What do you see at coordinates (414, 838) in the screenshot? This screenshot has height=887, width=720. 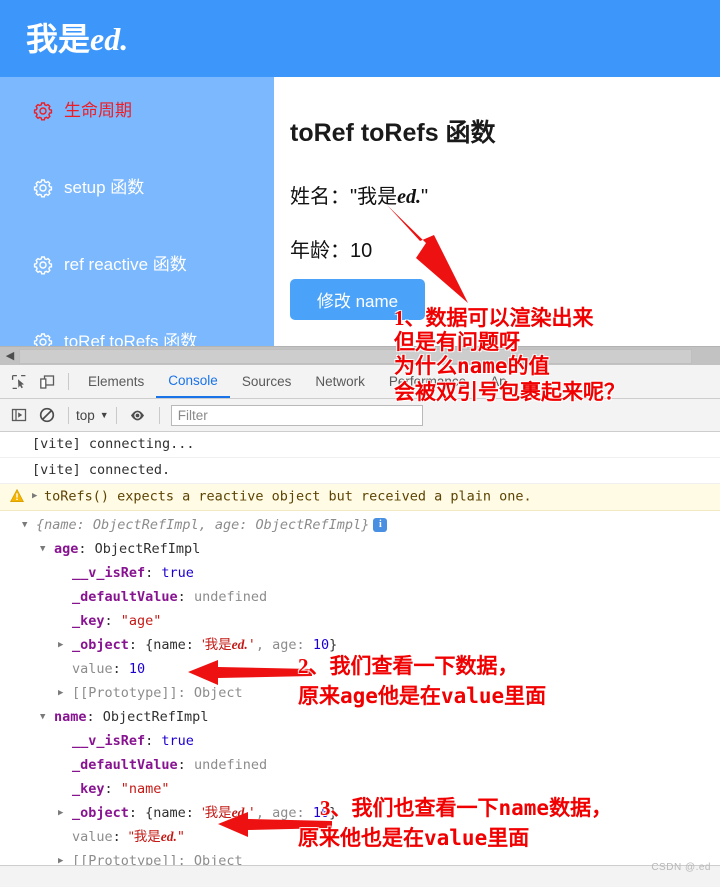 I see `annotation-3-line-2: 原来他也是在value里面` at bounding box center [414, 838].